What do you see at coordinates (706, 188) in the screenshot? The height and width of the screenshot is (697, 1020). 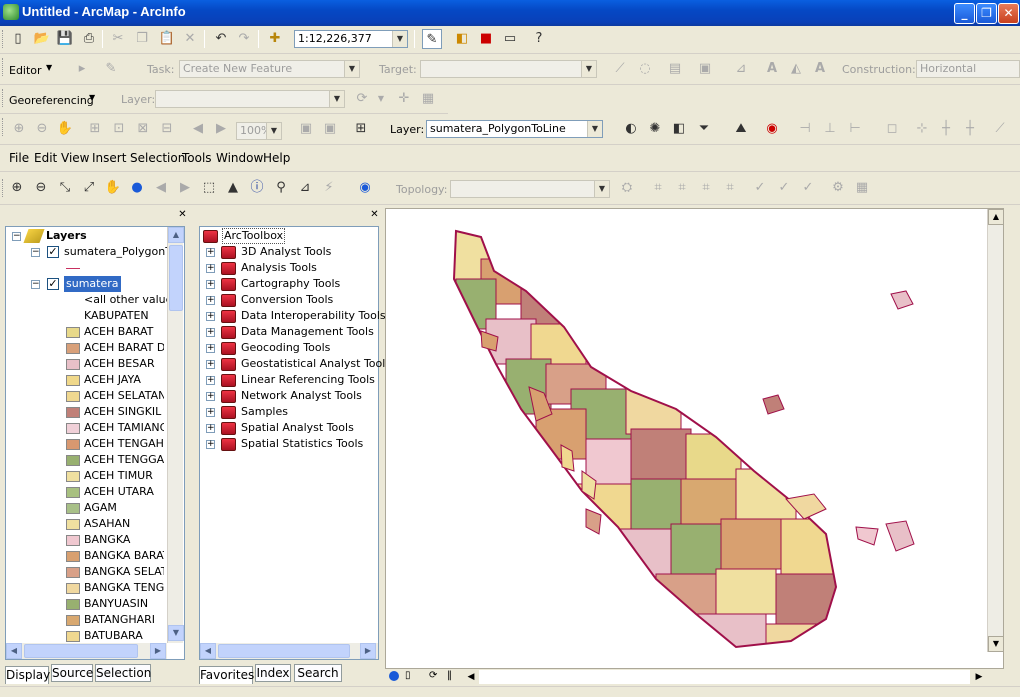 I see `planarize-icon: ⌗` at bounding box center [706, 188].